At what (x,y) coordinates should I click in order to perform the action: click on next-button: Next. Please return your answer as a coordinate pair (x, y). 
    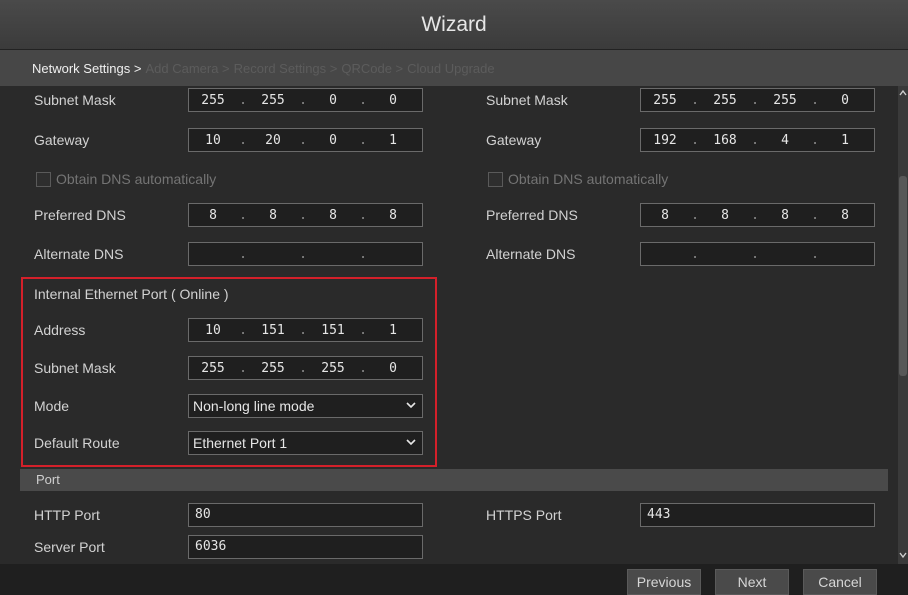
    Looking at the image, I should click on (752, 582).